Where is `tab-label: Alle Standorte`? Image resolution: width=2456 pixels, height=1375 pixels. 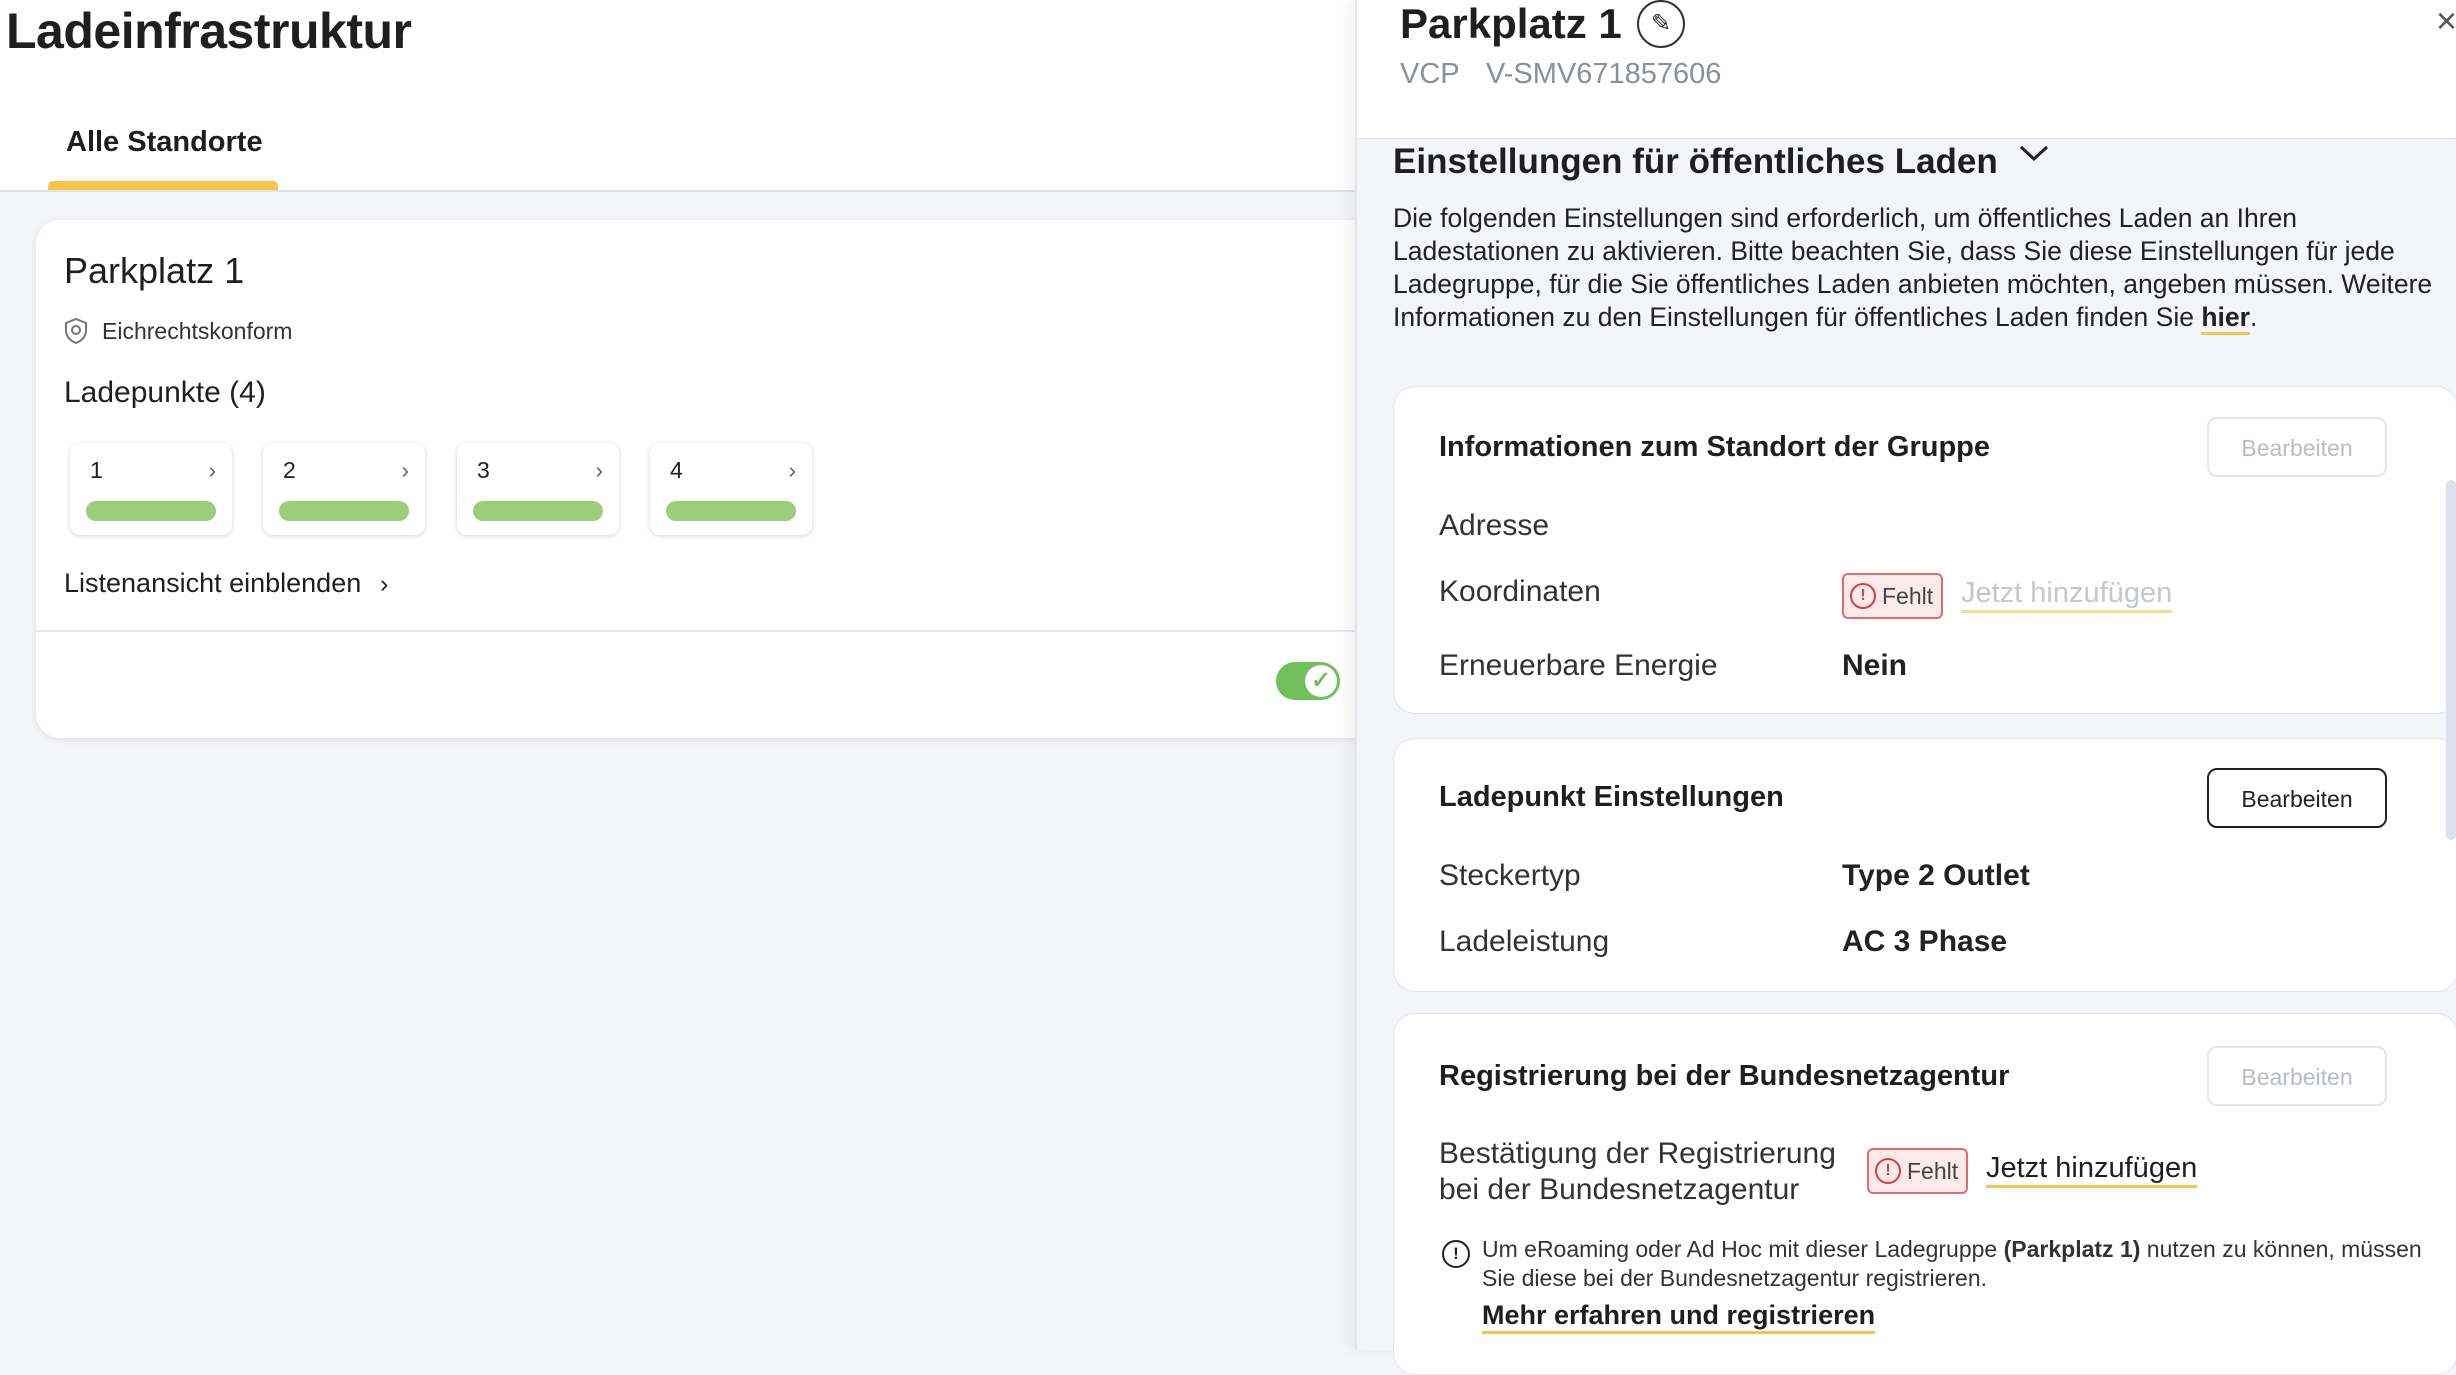 tab-label: Alle Standorte is located at coordinates (164, 142).